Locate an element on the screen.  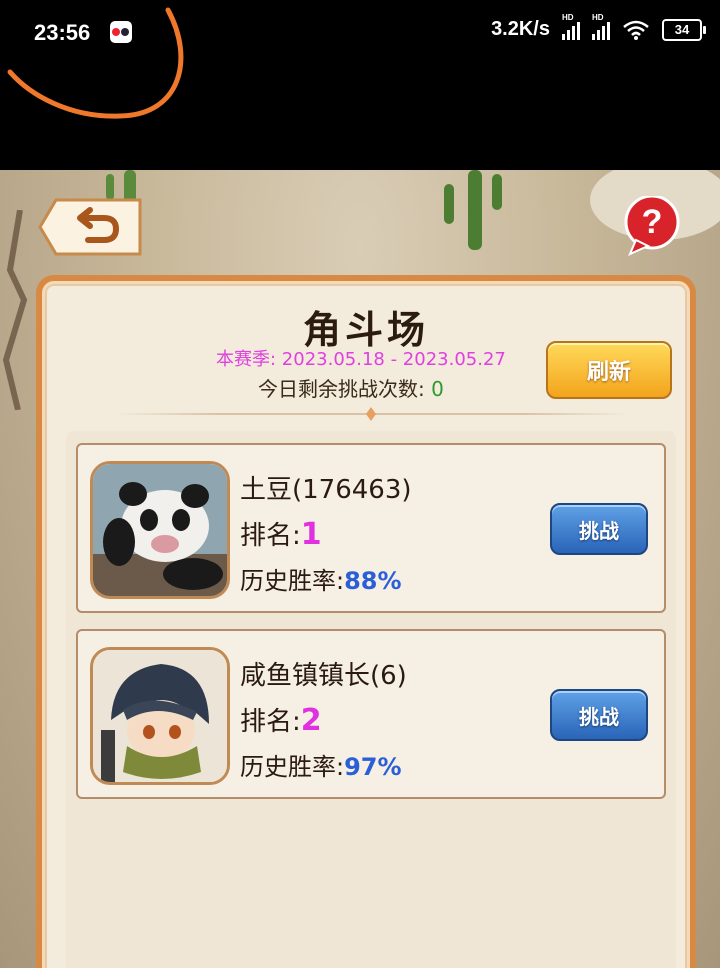
battery-level: 34 is located at coordinates (682, 29).